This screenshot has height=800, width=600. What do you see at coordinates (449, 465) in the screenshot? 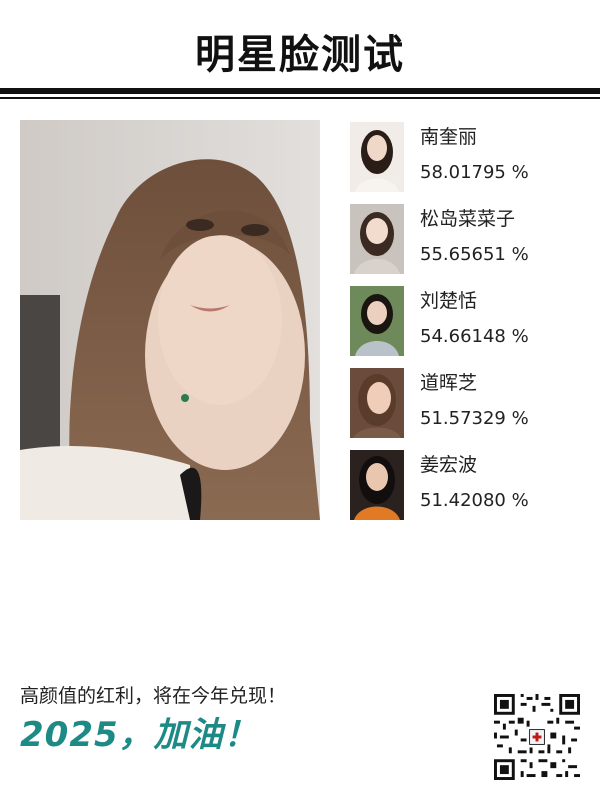
I see `celebrity-name: 姜宏波` at bounding box center [449, 465].